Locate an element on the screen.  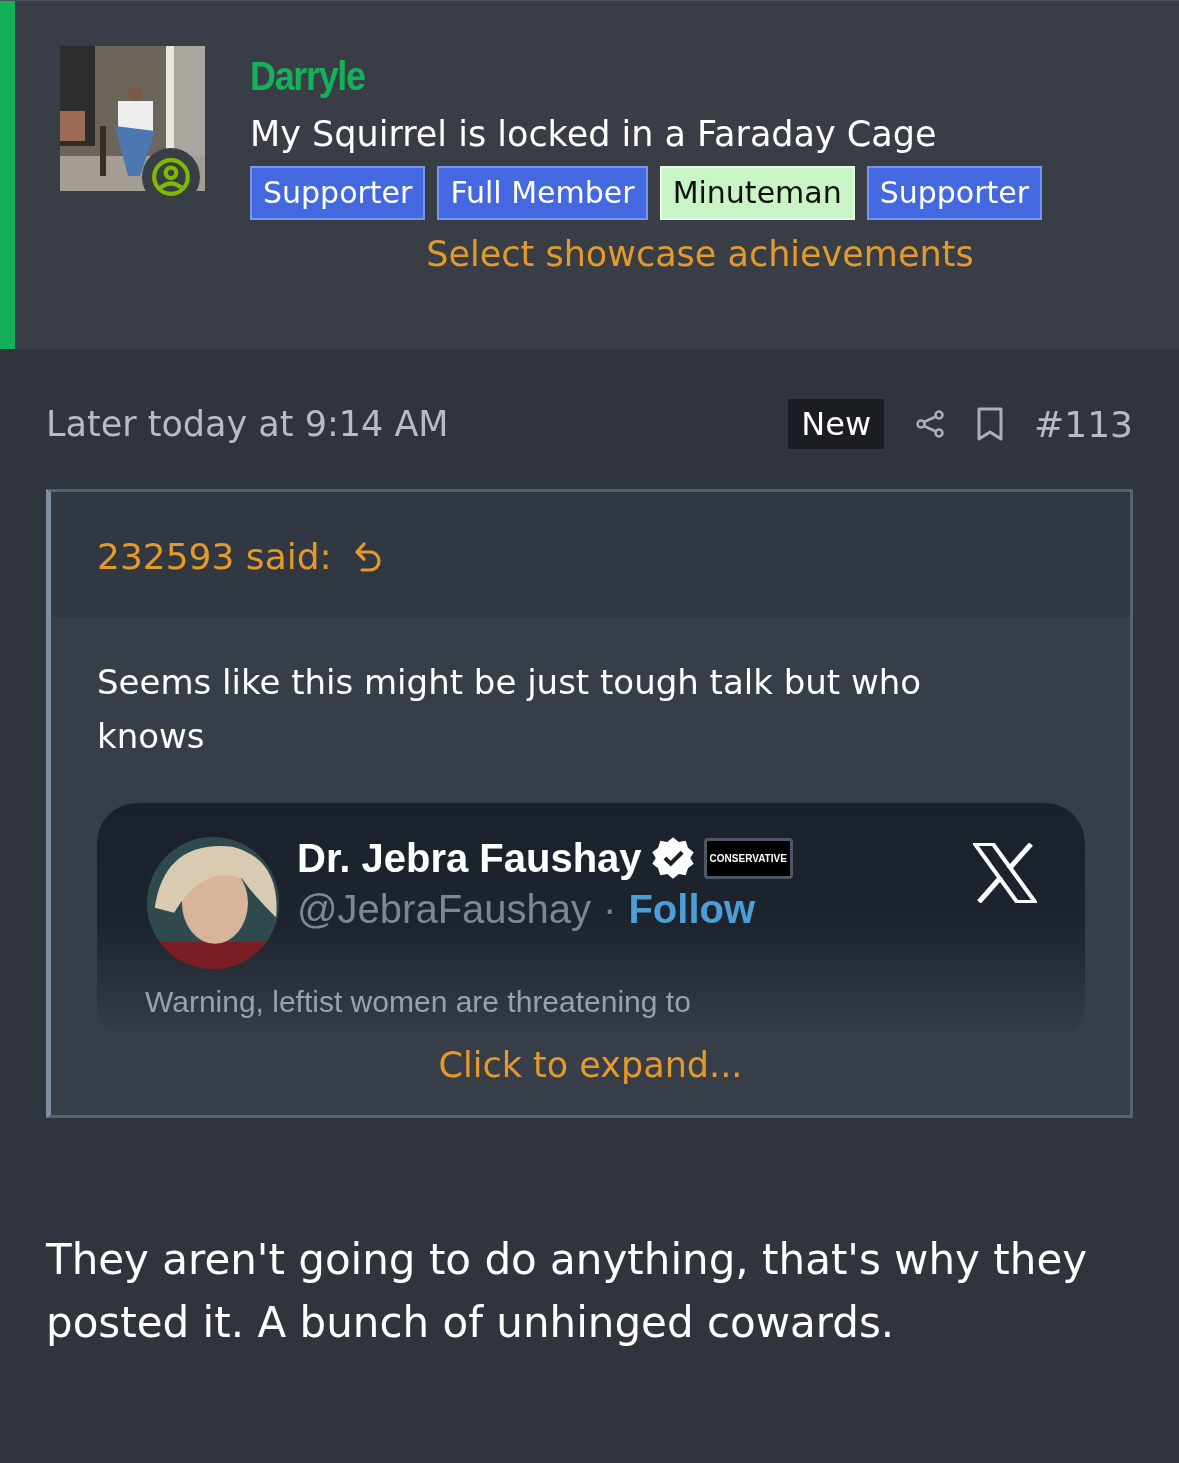
tweet-author-name: Dr. Jebra Faushay is located at coordinates (469, 858).